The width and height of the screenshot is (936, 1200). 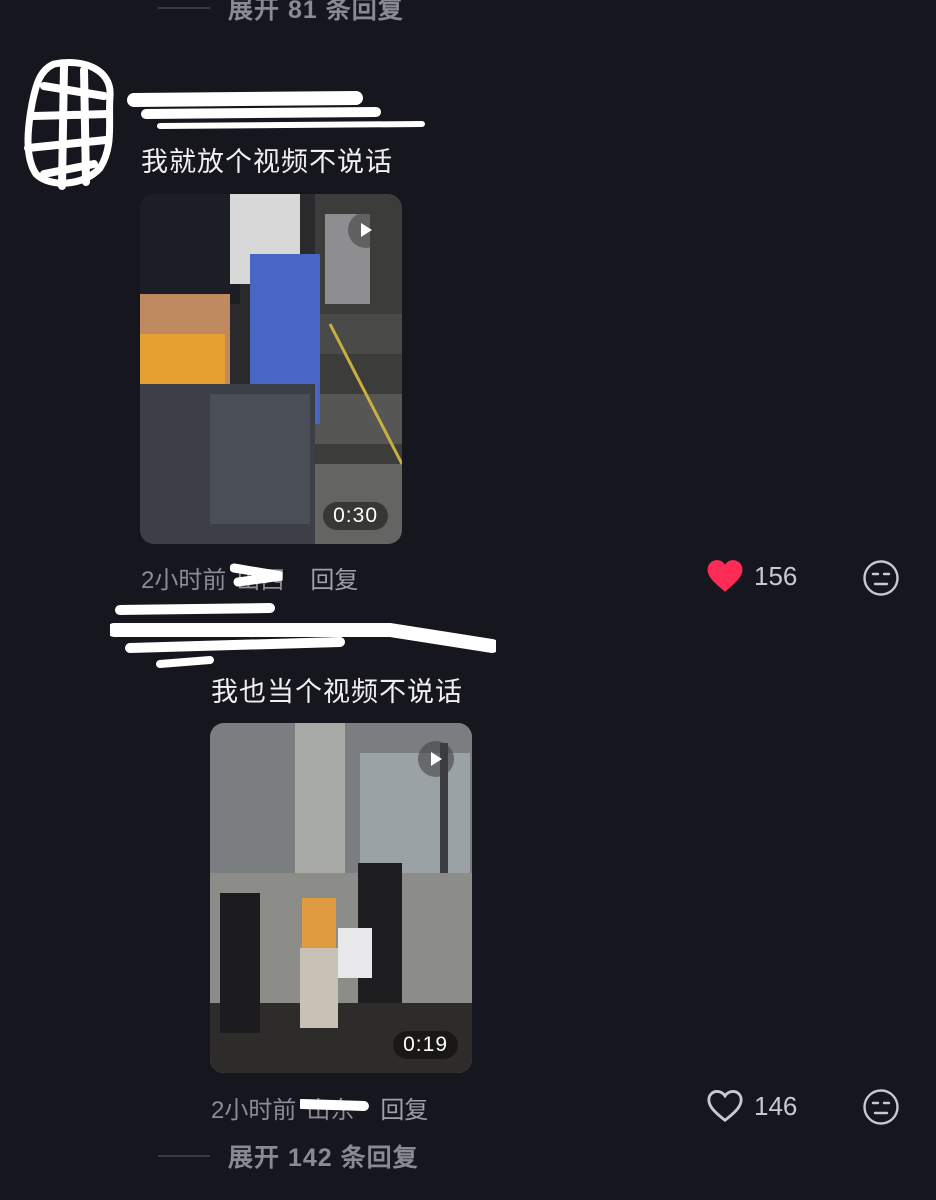 I want to click on comment-location: 山东, so click(x=335, y=1107).